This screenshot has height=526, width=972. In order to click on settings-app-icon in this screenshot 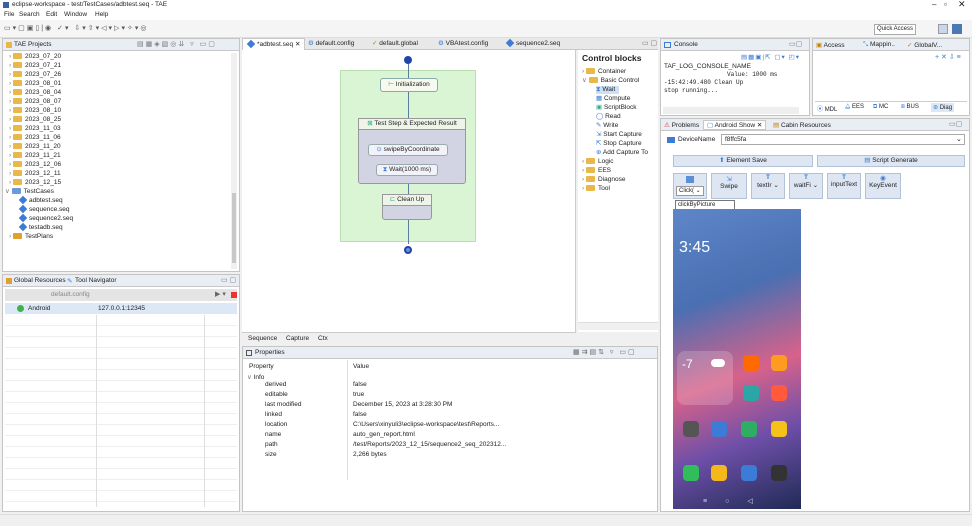, I will do `click(691, 429)`.